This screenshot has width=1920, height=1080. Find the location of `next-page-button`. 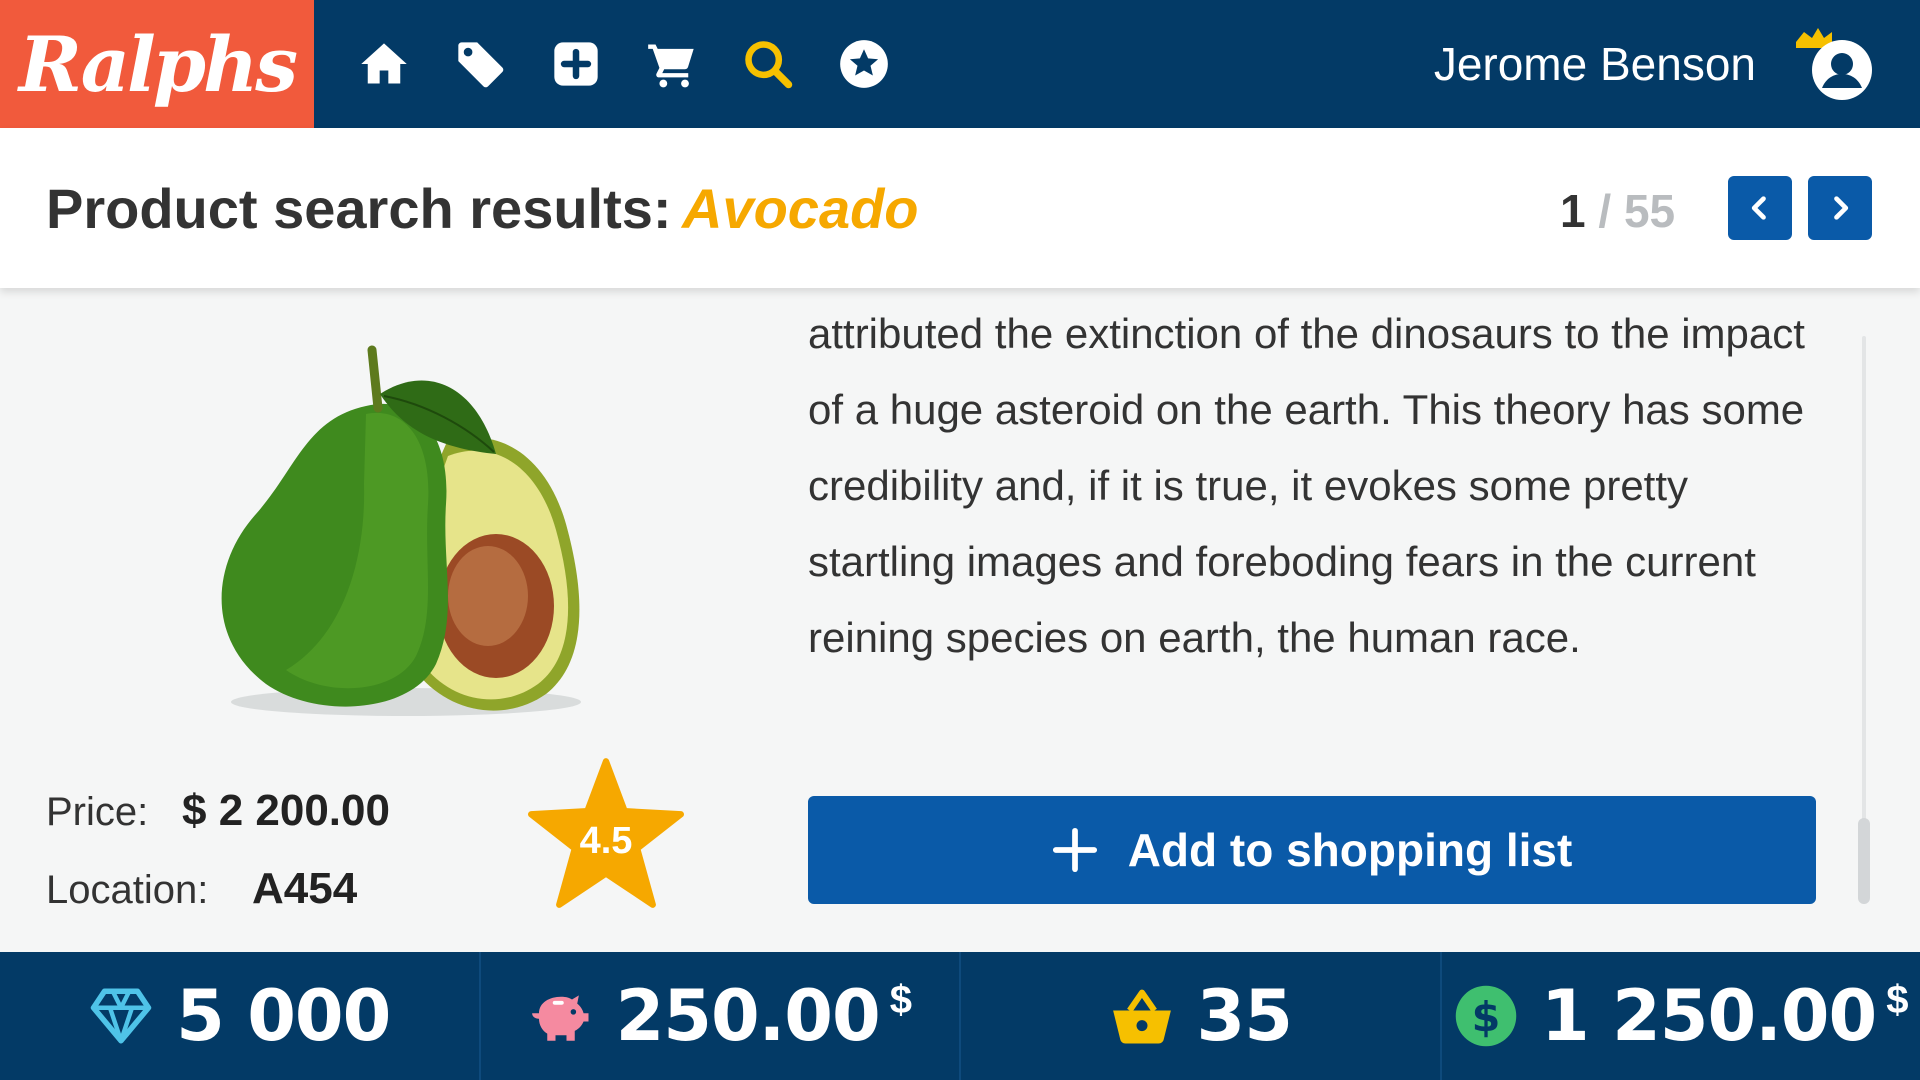

next-page-button is located at coordinates (1840, 208).